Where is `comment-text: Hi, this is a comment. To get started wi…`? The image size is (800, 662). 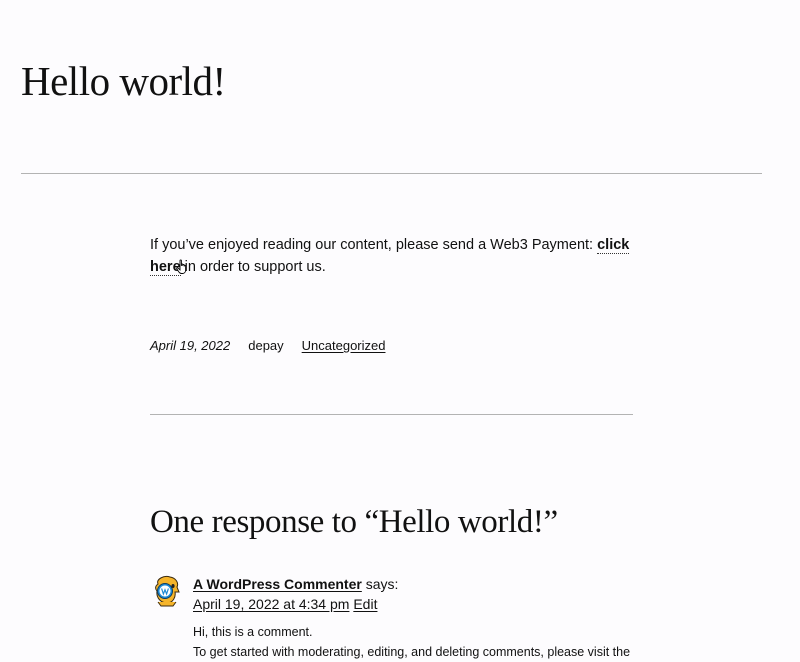
comment-text: Hi, this is a comment. To get started wi… is located at coordinates (423, 642).